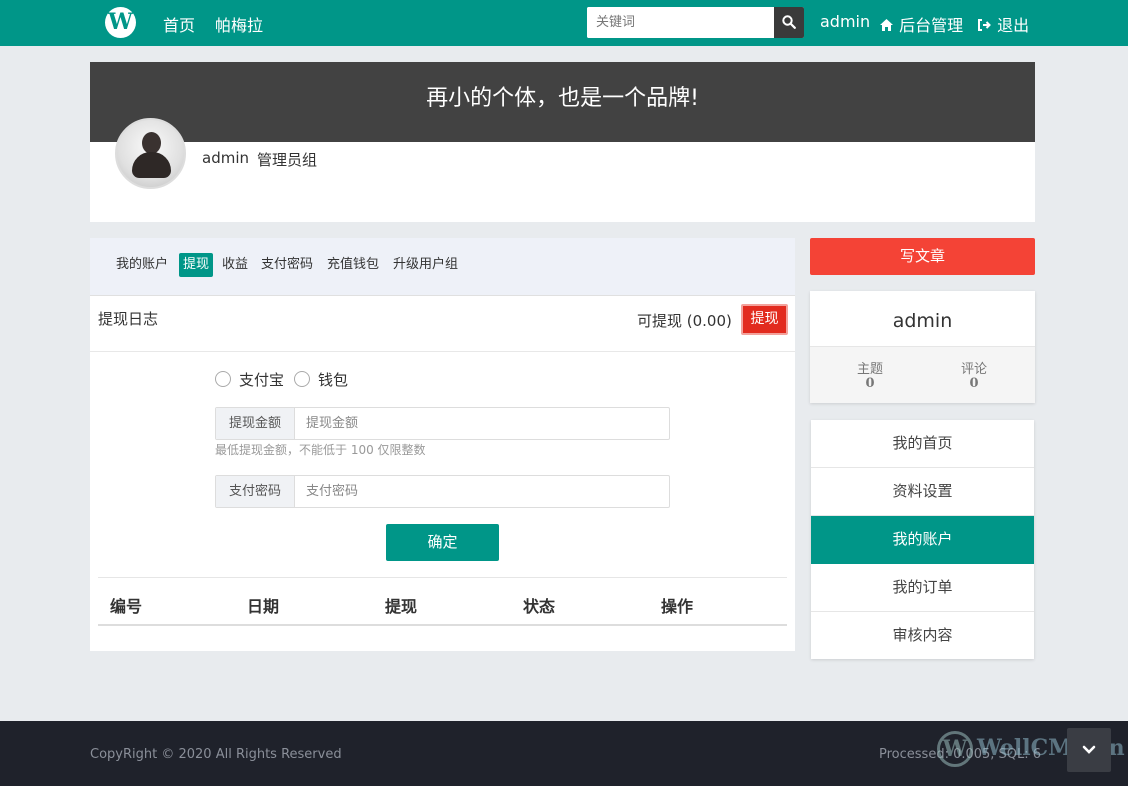  What do you see at coordinates (401, 606) in the screenshot?
I see `col-amount: 提现` at bounding box center [401, 606].